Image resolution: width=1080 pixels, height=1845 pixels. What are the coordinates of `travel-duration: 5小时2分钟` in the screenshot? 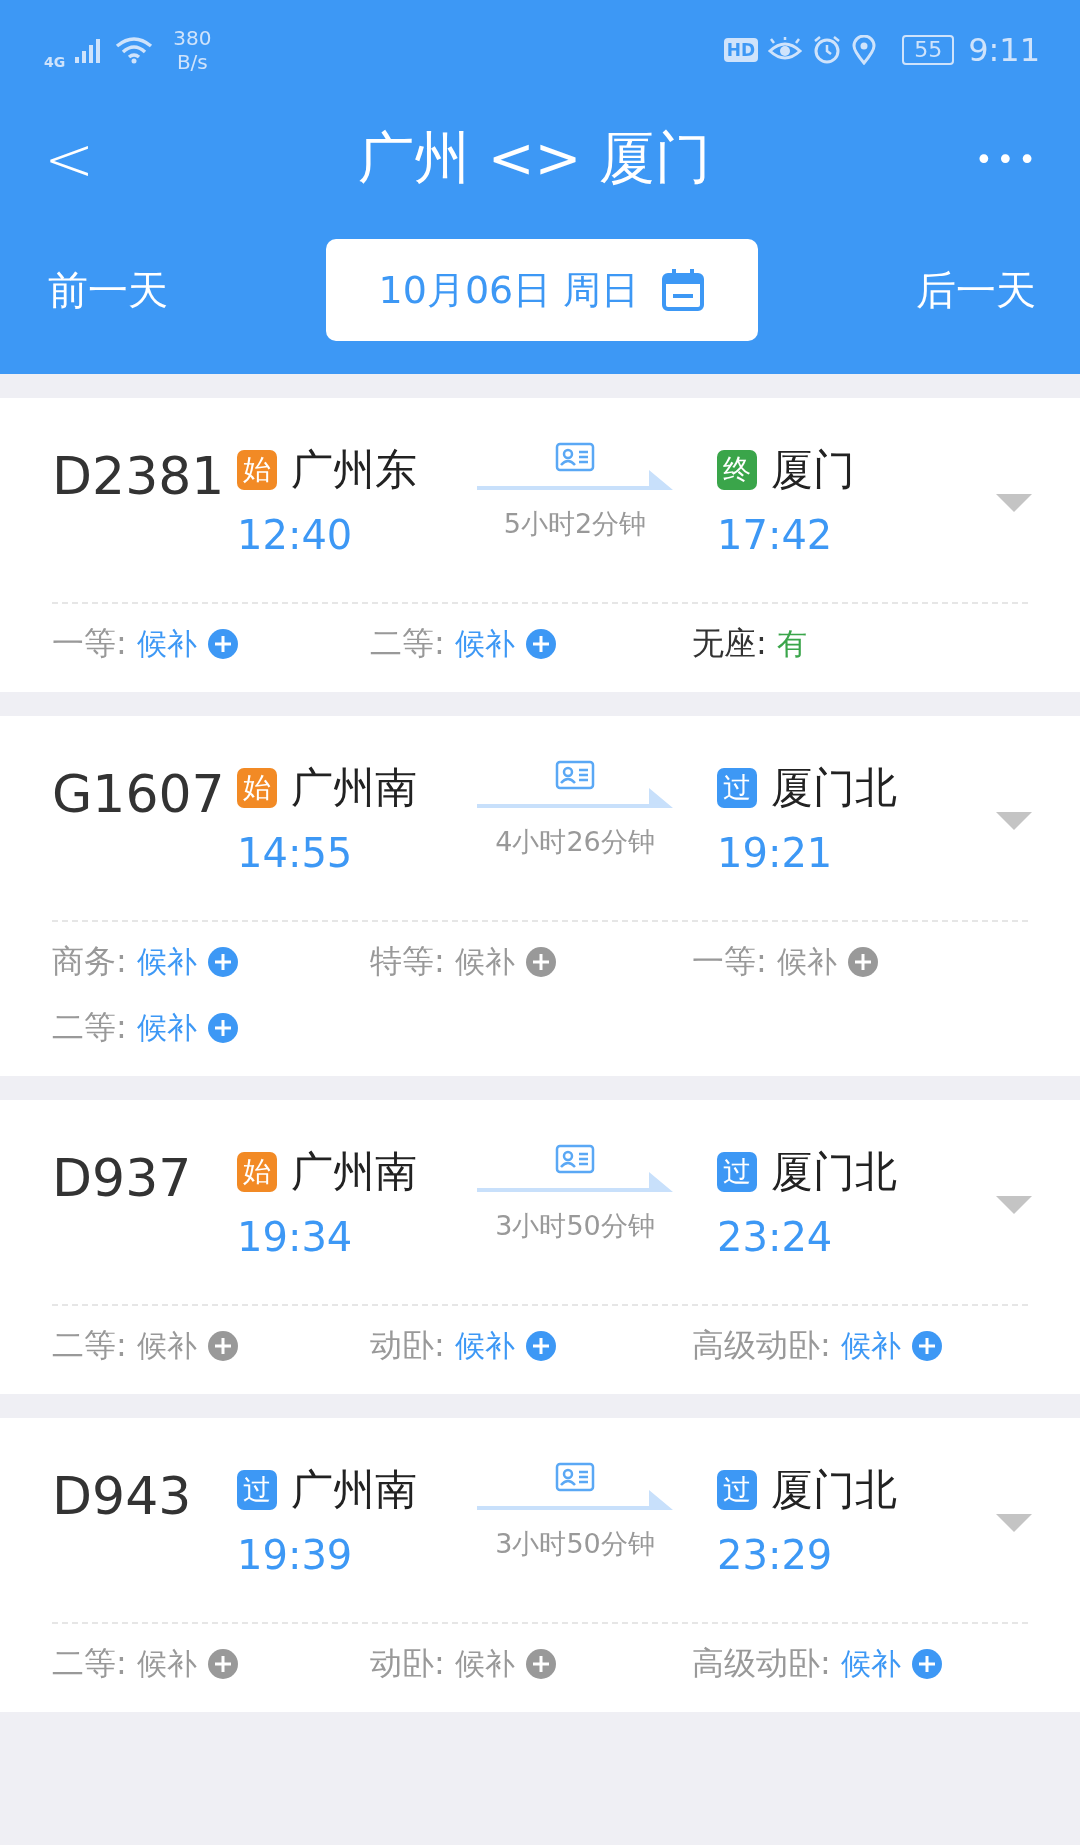 It's located at (575, 524).